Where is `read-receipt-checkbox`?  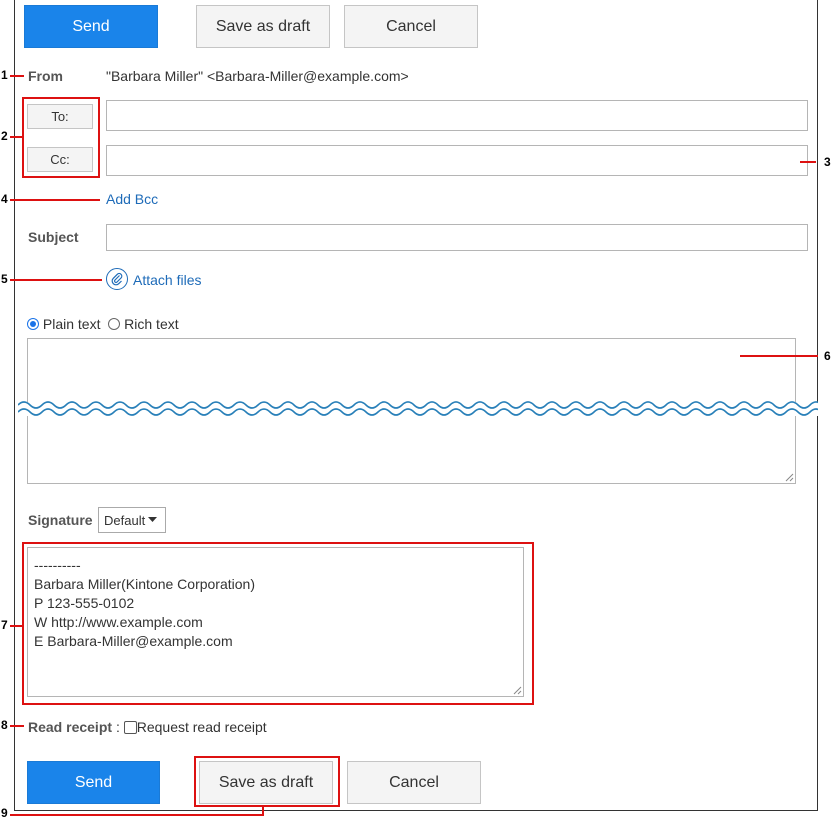
read-receipt-checkbox is located at coordinates (130, 727).